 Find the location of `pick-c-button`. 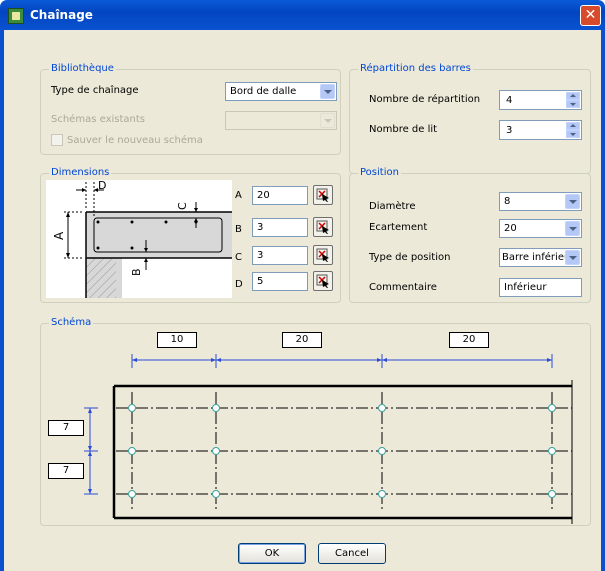

pick-c-button is located at coordinates (323, 255).